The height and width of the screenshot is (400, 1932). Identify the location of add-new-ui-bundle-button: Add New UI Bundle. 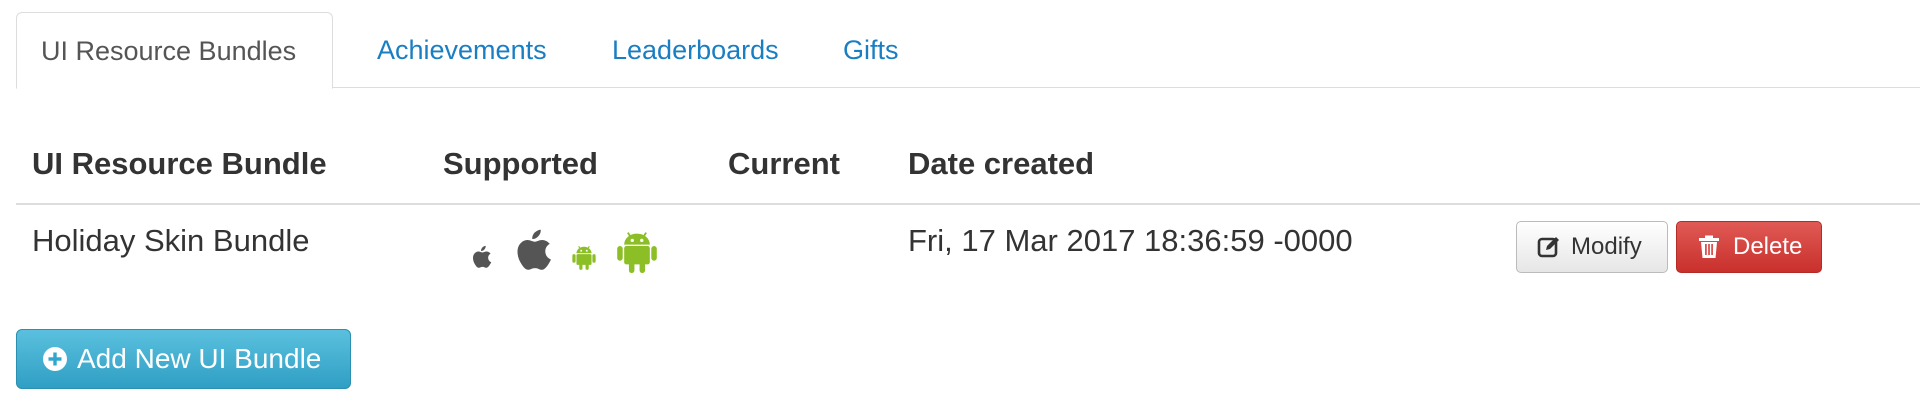
(183, 359).